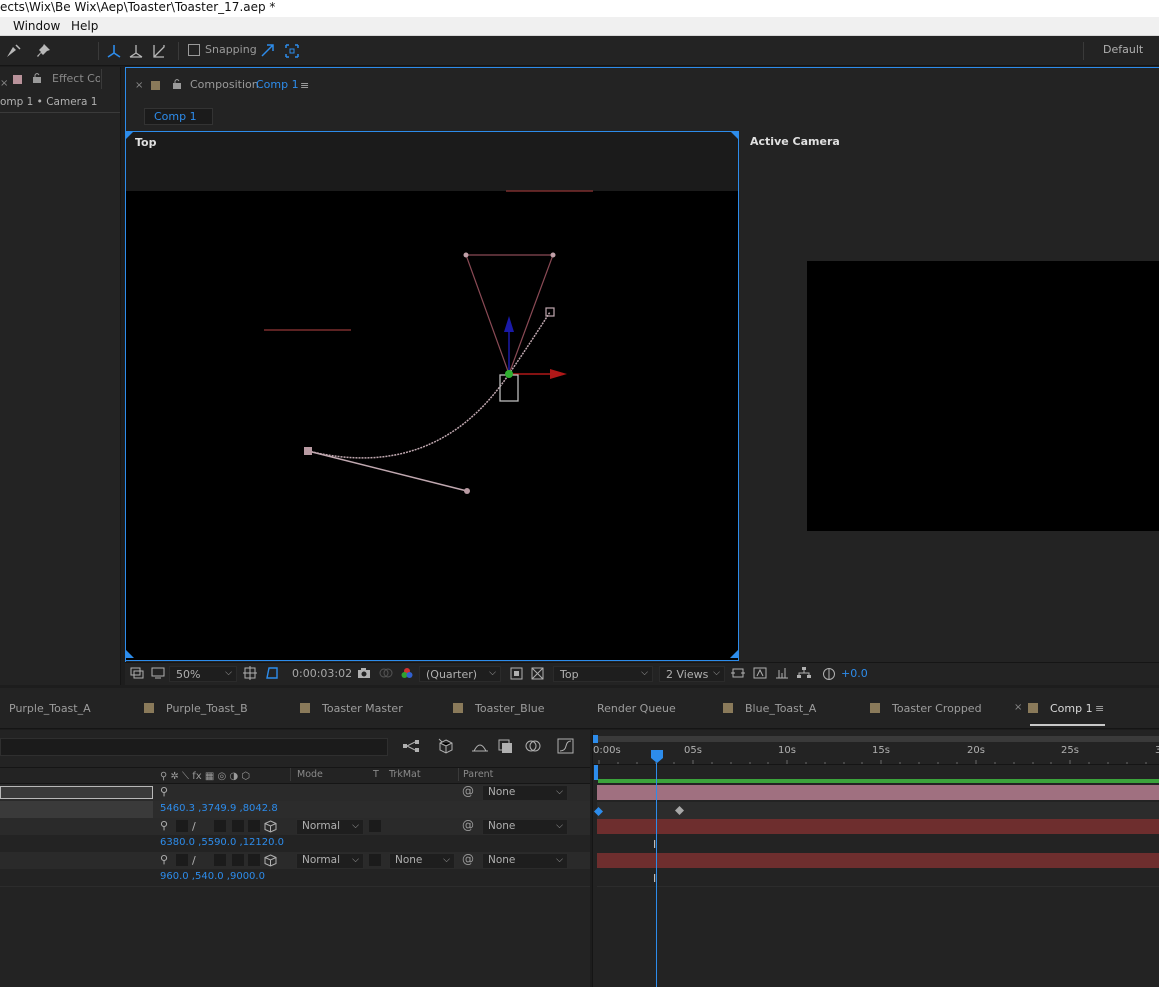 The image size is (1159, 987). Describe the element at coordinates (194, 747) in the screenshot. I see `search-input` at that location.